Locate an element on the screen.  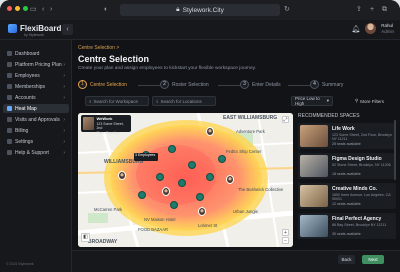
zoom-out-button: − is located at coordinates (285, 240).